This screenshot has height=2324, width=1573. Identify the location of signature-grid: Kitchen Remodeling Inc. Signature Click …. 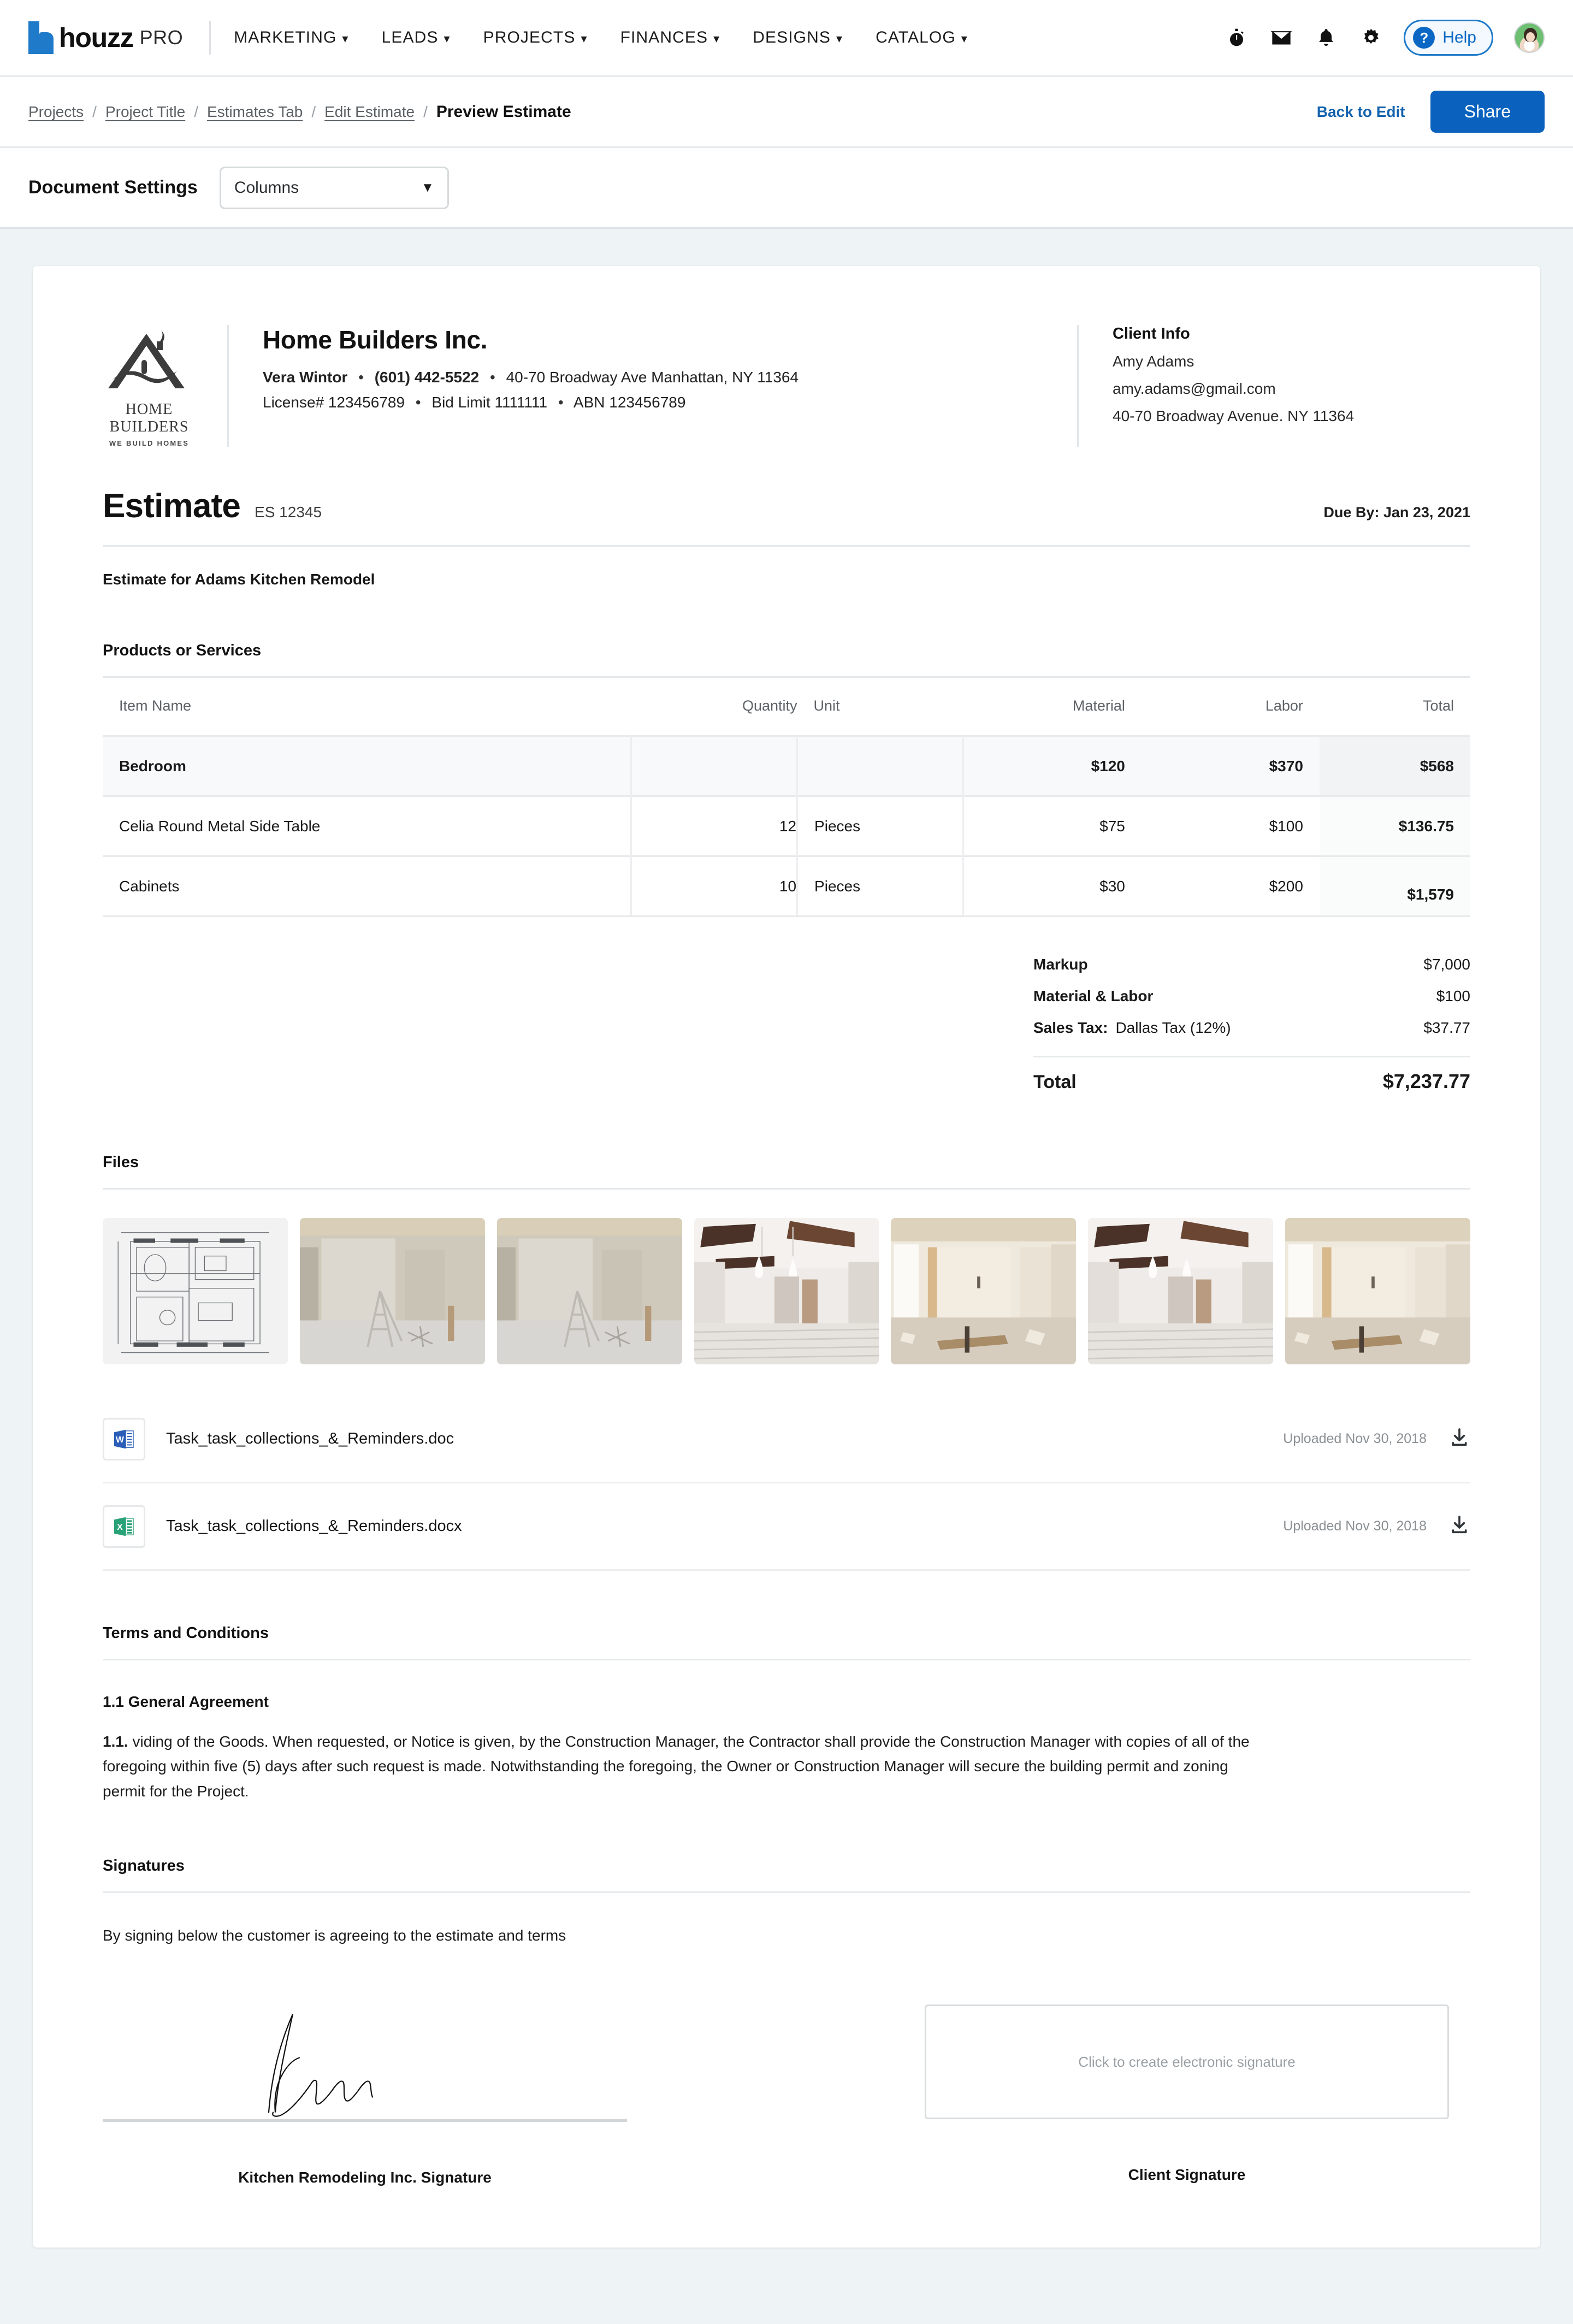
(786, 2095).